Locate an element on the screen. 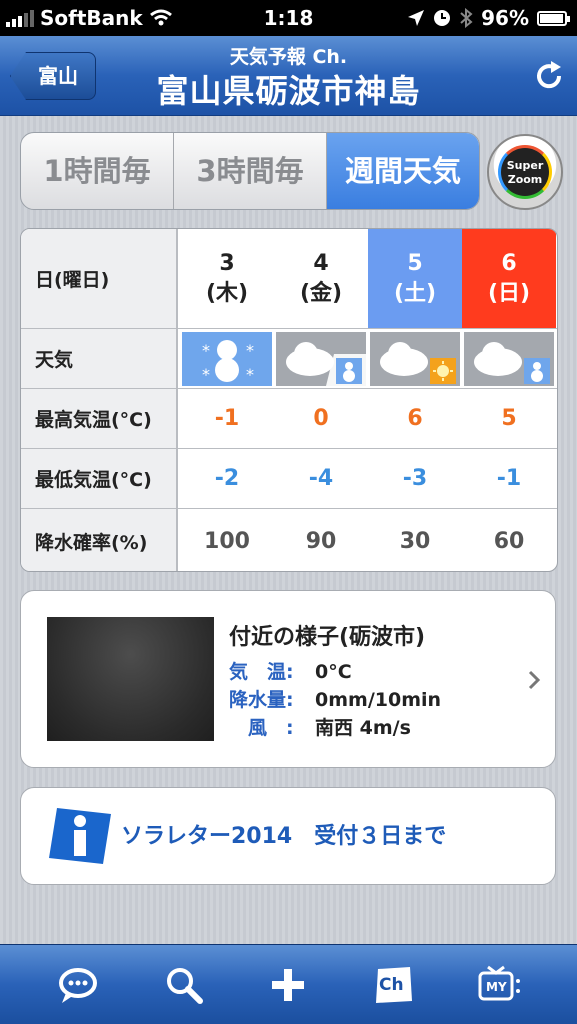 The width and height of the screenshot is (577, 1024). table-row-pop: 降水確率(%) 100 90 30 60 is located at coordinates (289, 540).